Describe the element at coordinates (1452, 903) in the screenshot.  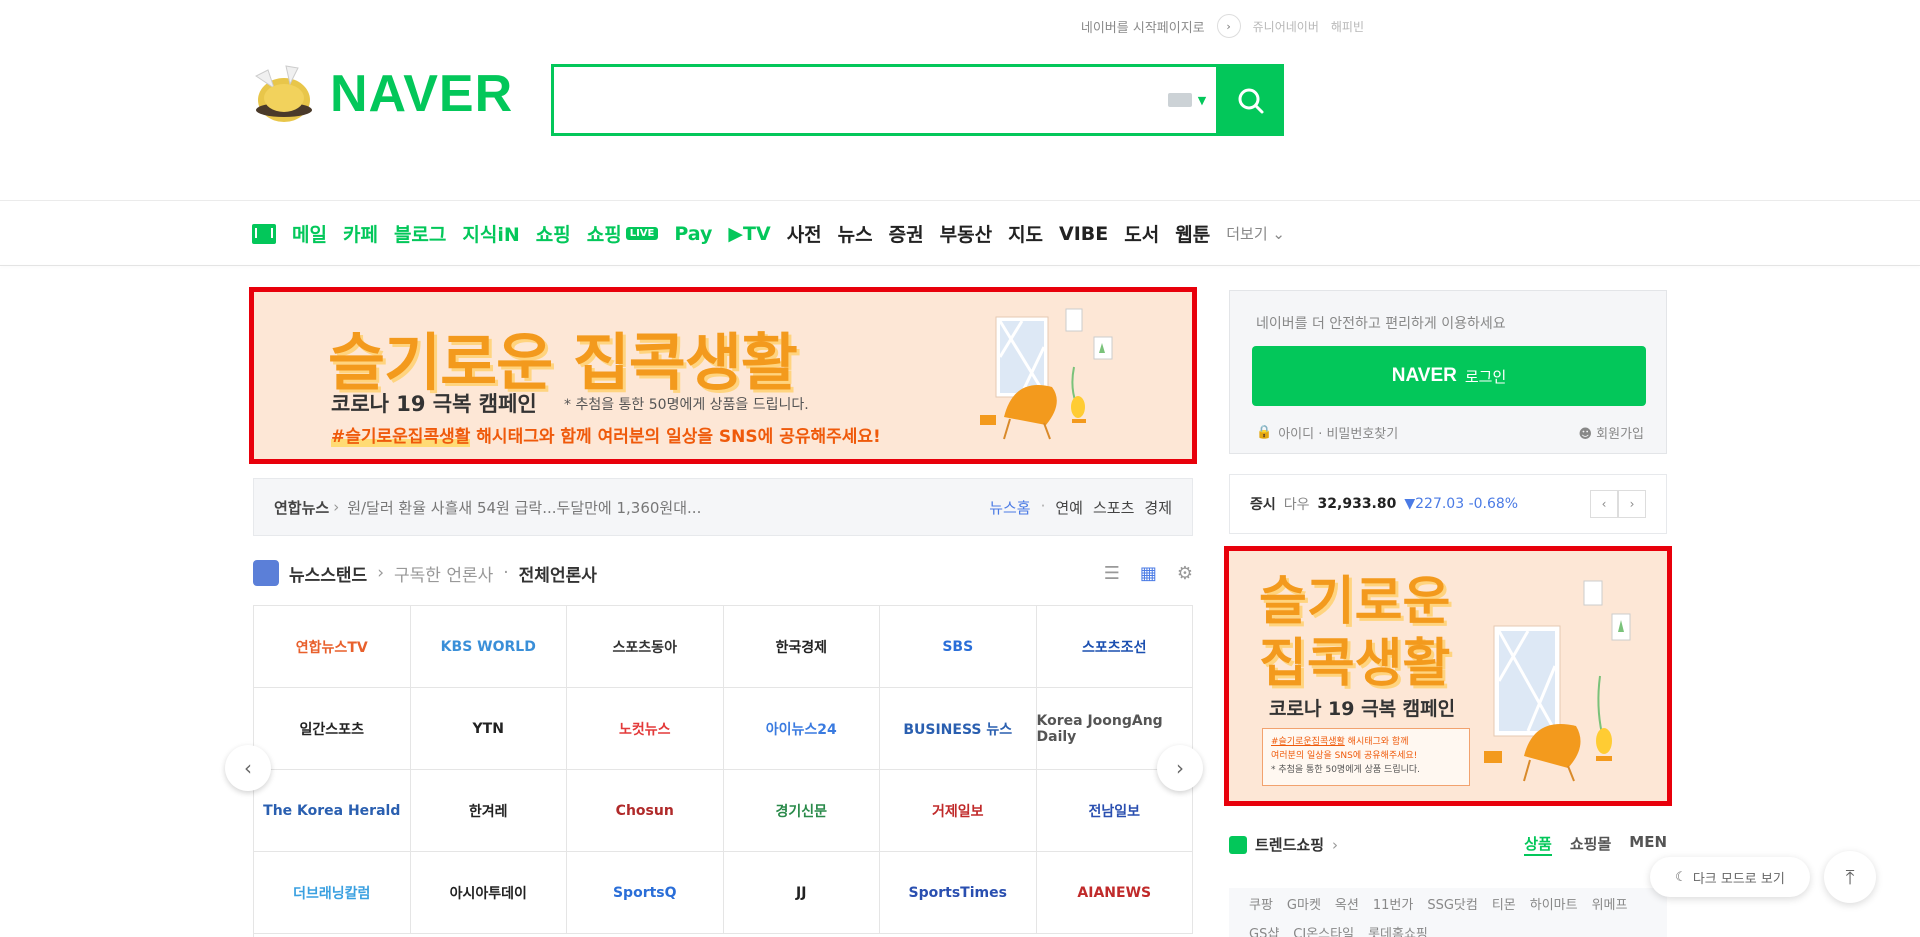
I see `trend-tag: SSG닷컴` at that location.